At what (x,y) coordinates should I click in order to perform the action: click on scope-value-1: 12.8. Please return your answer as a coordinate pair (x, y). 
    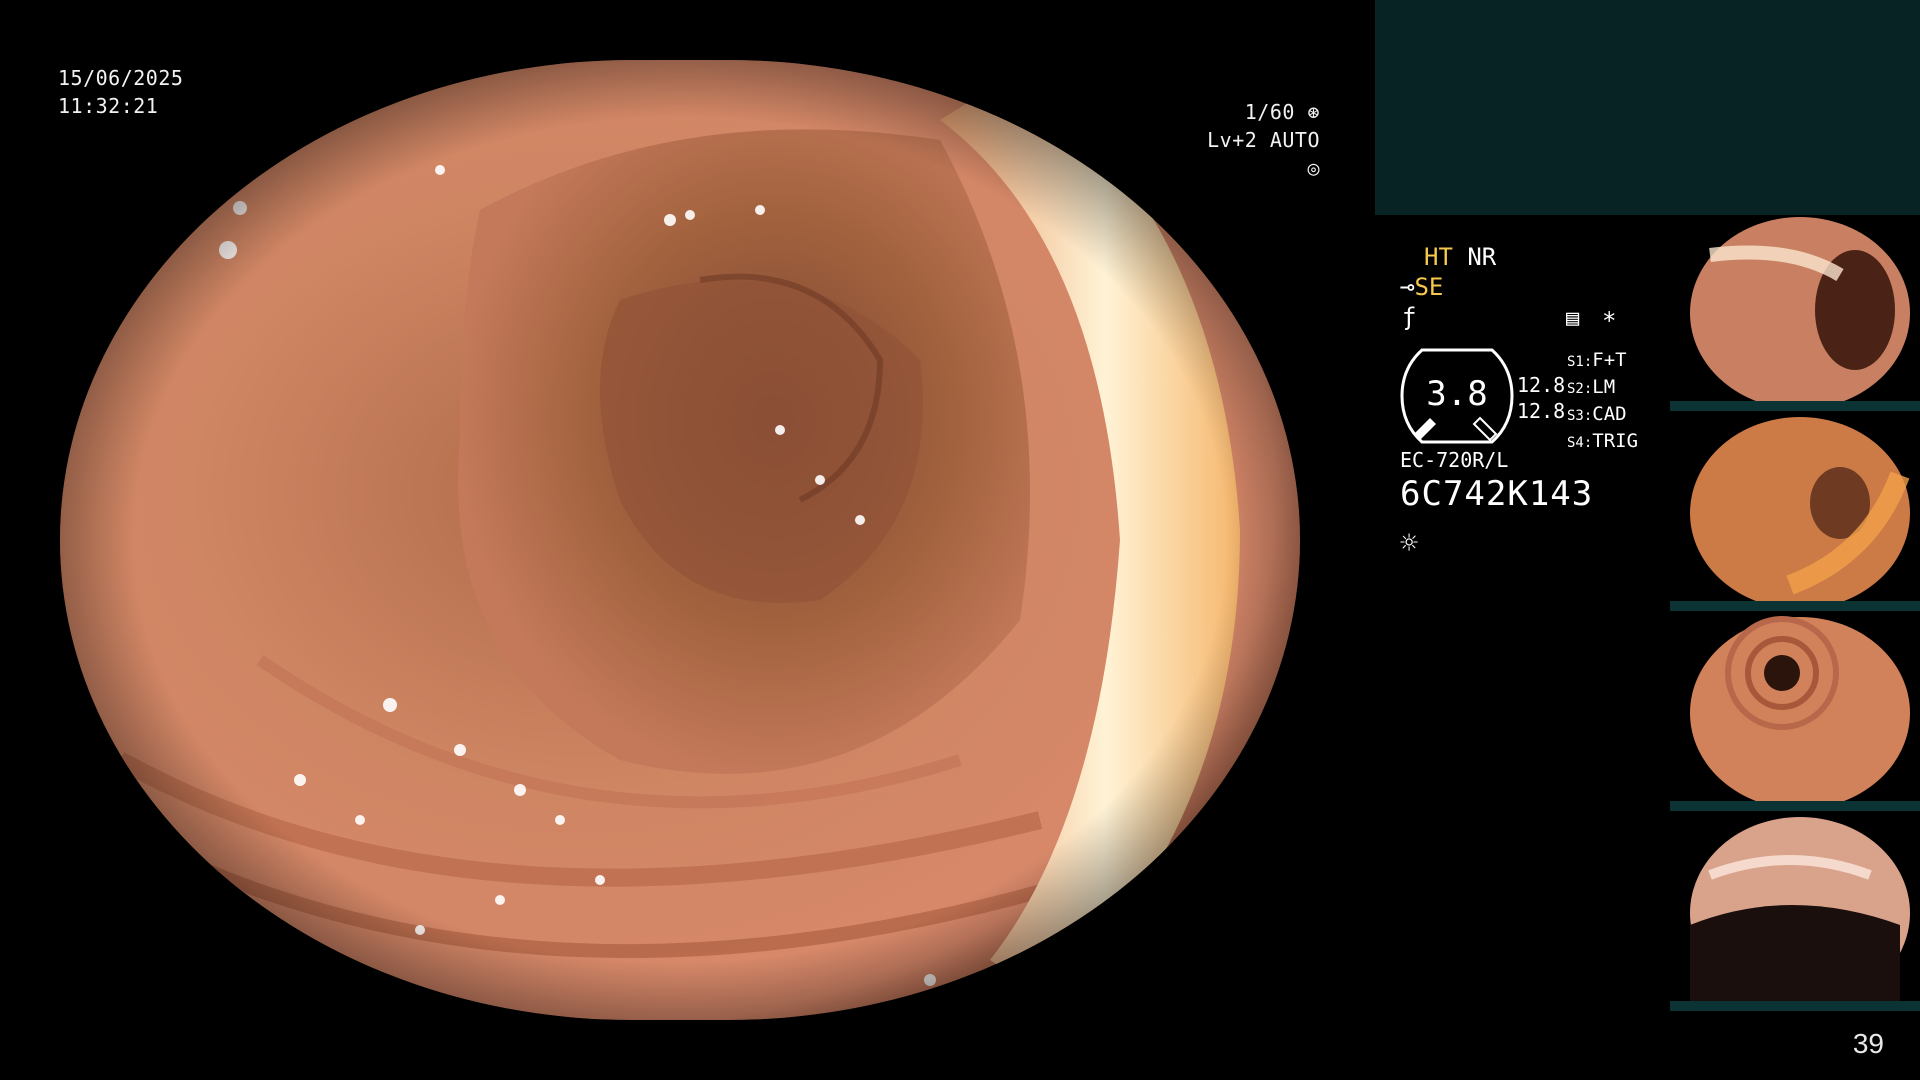
    Looking at the image, I should click on (1541, 385).